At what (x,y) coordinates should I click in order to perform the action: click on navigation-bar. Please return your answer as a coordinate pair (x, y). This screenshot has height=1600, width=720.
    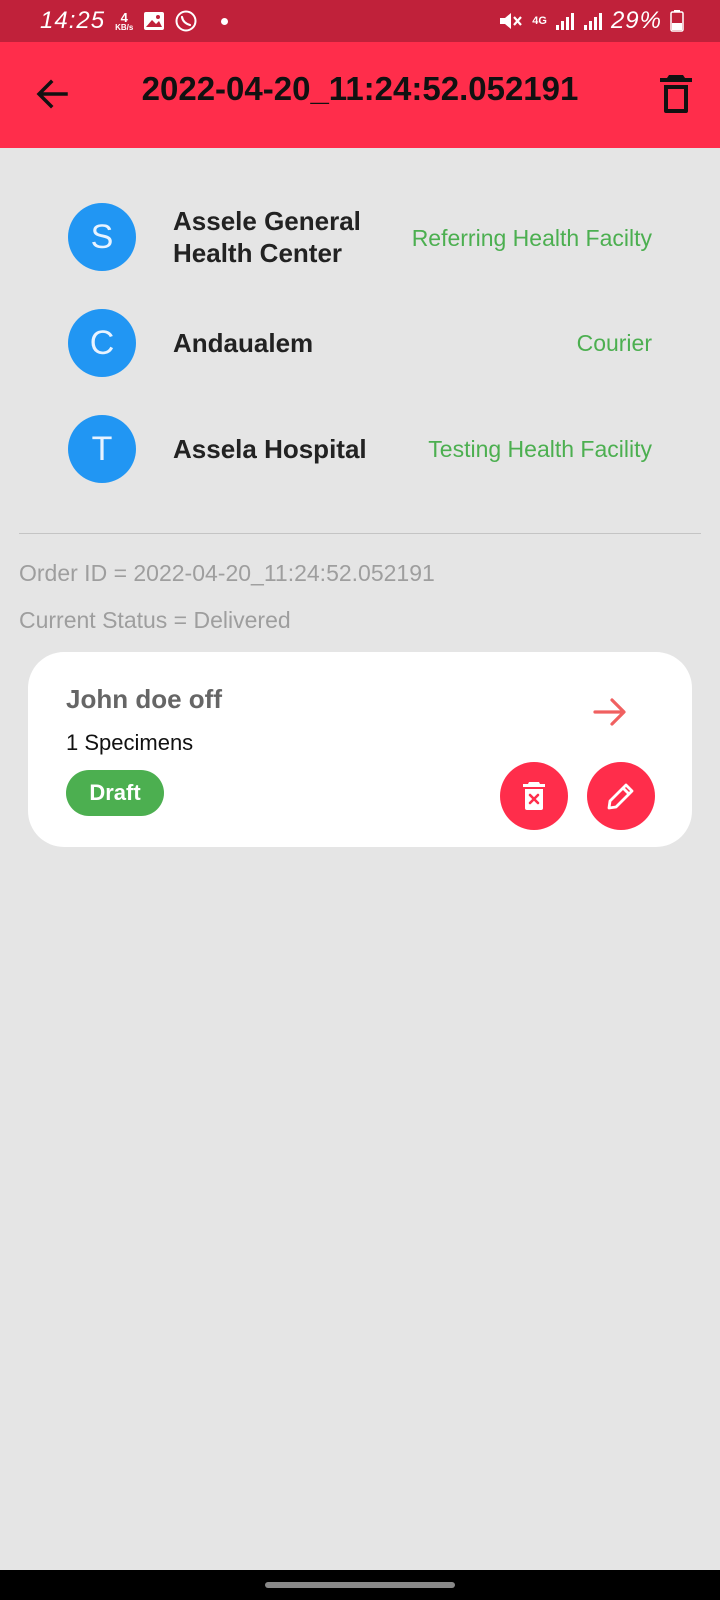
    Looking at the image, I should click on (360, 1585).